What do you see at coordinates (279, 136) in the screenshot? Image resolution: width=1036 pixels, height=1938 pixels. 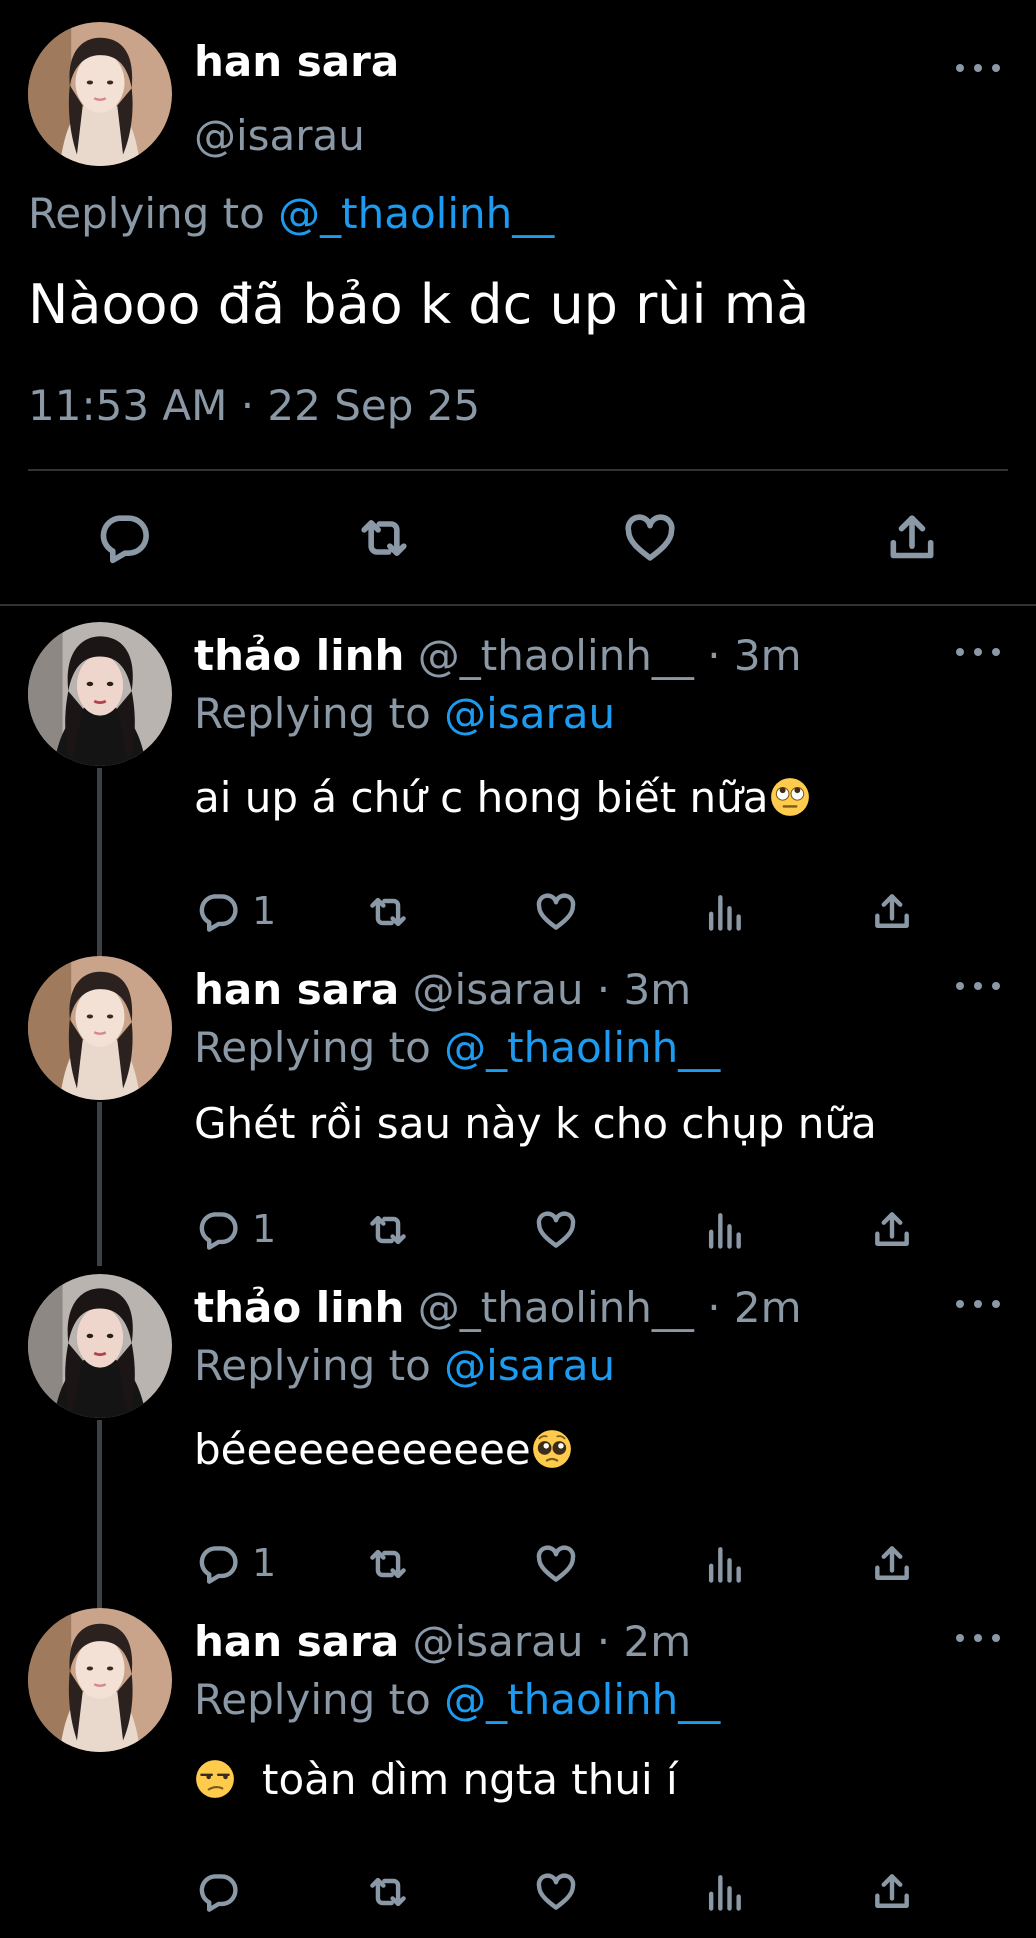 I see `author-handle: @isarau` at bounding box center [279, 136].